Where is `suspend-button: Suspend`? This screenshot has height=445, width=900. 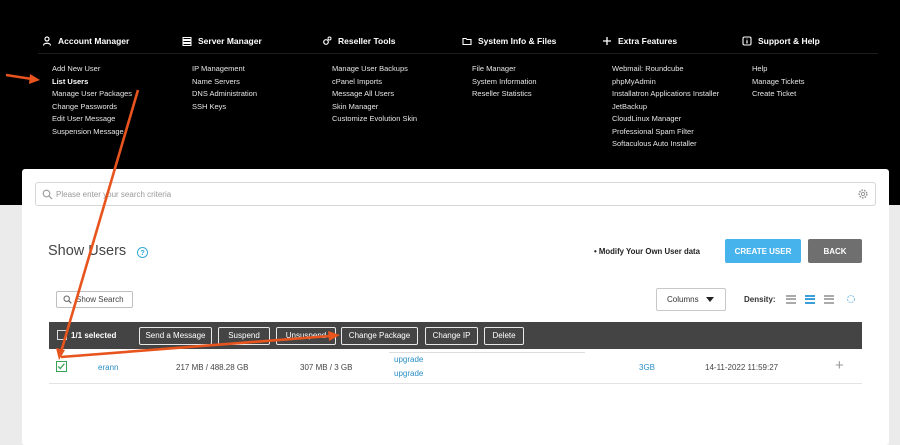 suspend-button: Suspend is located at coordinates (244, 336).